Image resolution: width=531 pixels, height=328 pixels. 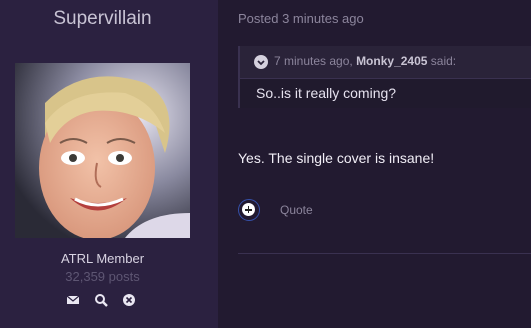 I want to click on quote-button: Quote, so click(x=296, y=210).